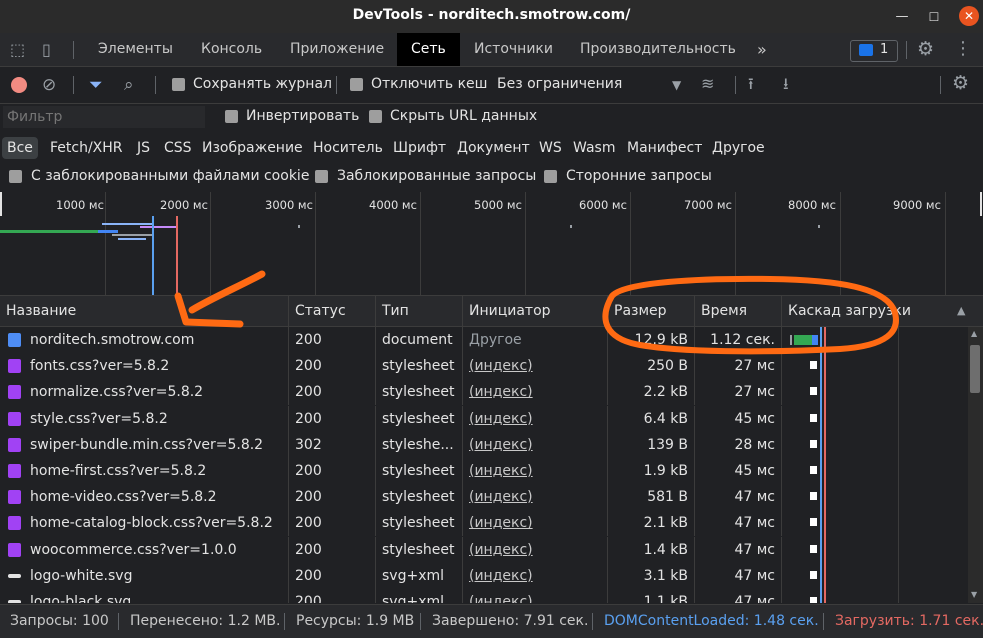 The height and width of the screenshot is (638, 983). Describe the element at coordinates (144, 311) in the screenshot. I see `column-header-name: Название` at that location.